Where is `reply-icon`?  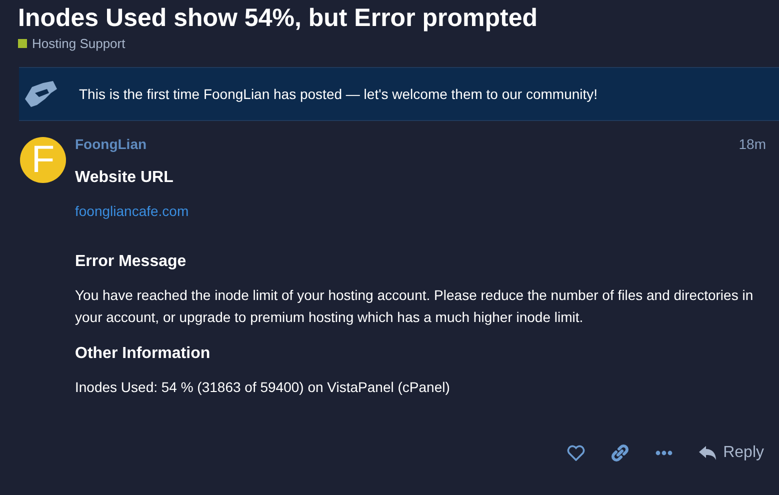 reply-icon is located at coordinates (708, 453).